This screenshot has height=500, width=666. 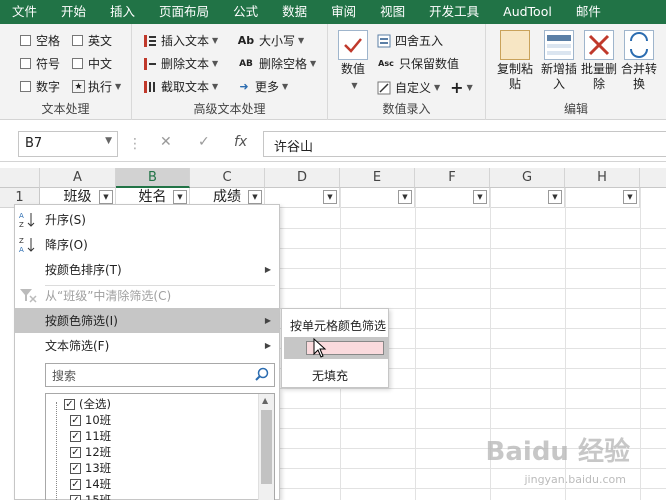 I want to click on menu-sort-by-color: 按颜色排序(T) ▶, so click(x=147, y=269).